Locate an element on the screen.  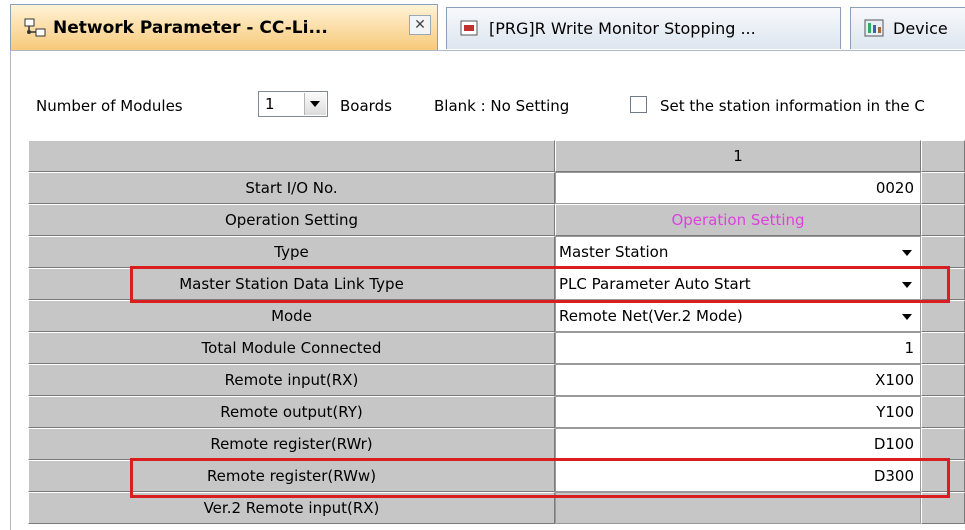
table-row: Remote input(RX) X100 is located at coordinates (496, 380).